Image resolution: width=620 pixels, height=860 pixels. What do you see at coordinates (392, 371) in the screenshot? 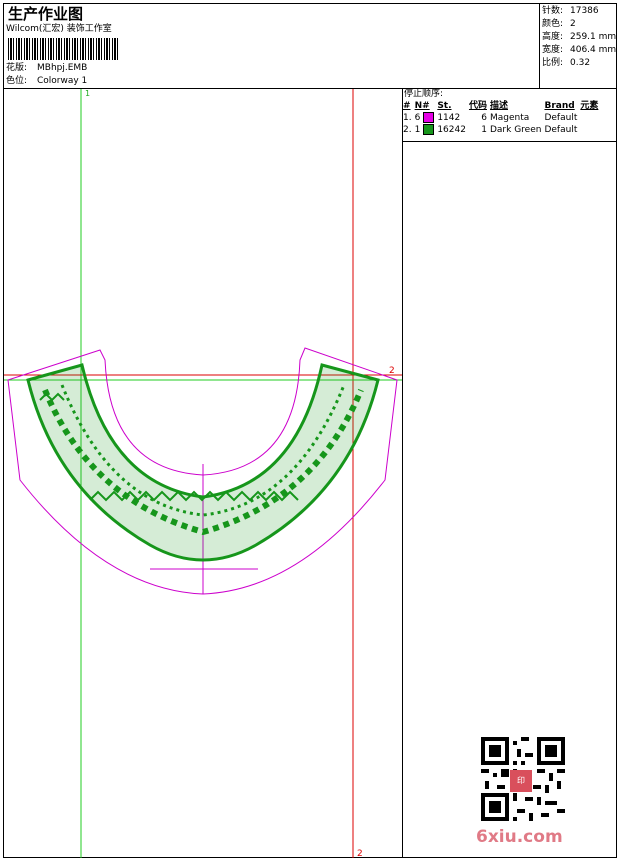
I see `guide-label-h2: 2` at bounding box center [392, 371].